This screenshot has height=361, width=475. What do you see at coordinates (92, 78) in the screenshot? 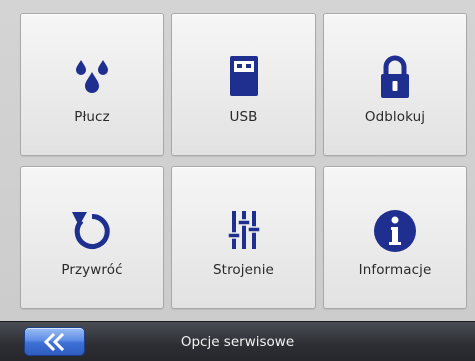
I see `water-drops-icon` at bounding box center [92, 78].